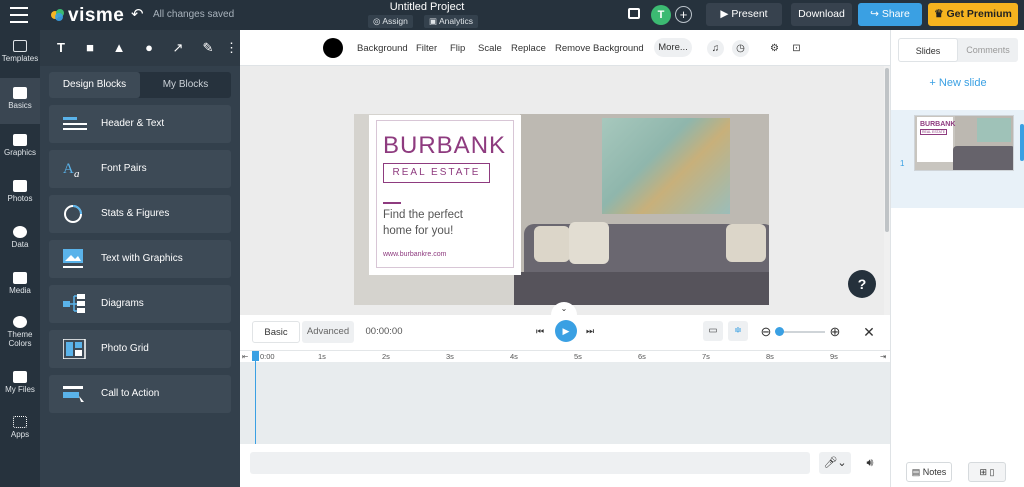  I want to click on nav-my-files: My Files, so click(20, 389).